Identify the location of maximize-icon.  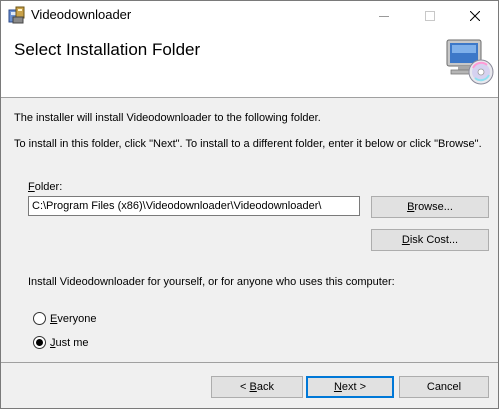
(430, 15).